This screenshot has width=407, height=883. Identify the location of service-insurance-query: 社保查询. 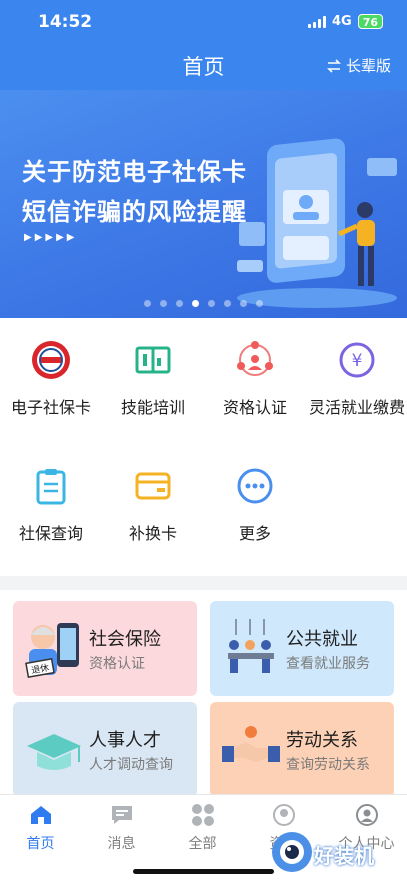
(51, 505).